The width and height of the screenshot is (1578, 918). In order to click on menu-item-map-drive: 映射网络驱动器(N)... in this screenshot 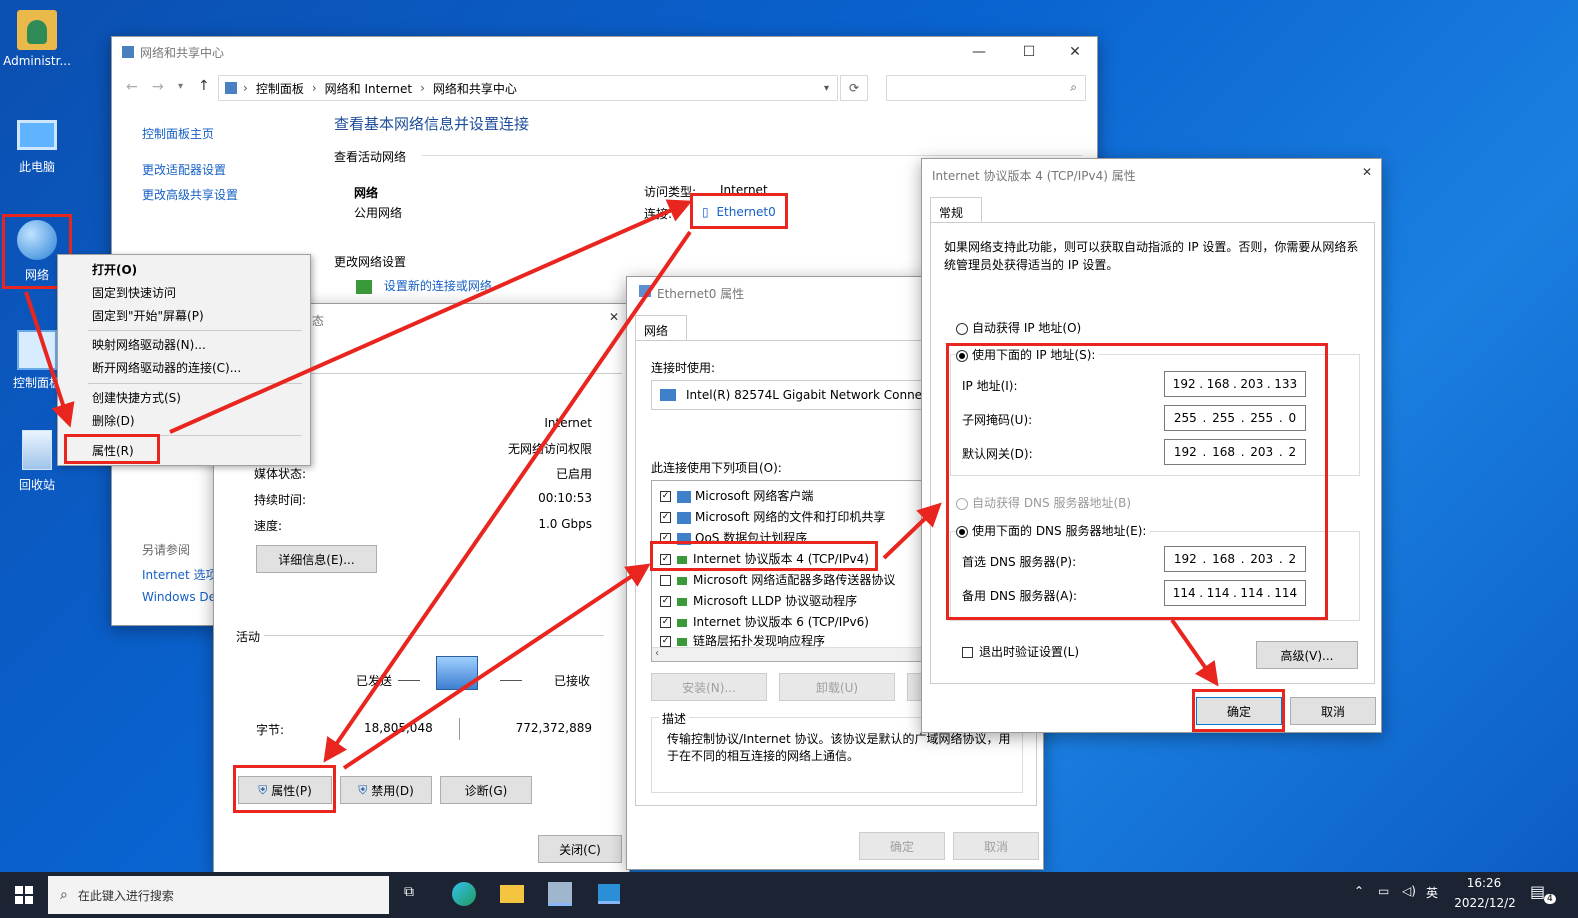, I will do `click(184, 345)`.